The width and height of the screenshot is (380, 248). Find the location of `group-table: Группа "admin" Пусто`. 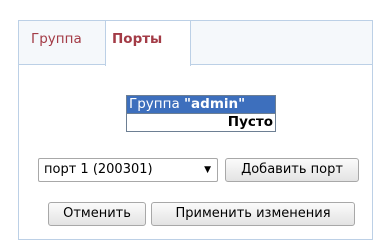

group-table: Группа "admin" Пусто is located at coordinates (201, 113).